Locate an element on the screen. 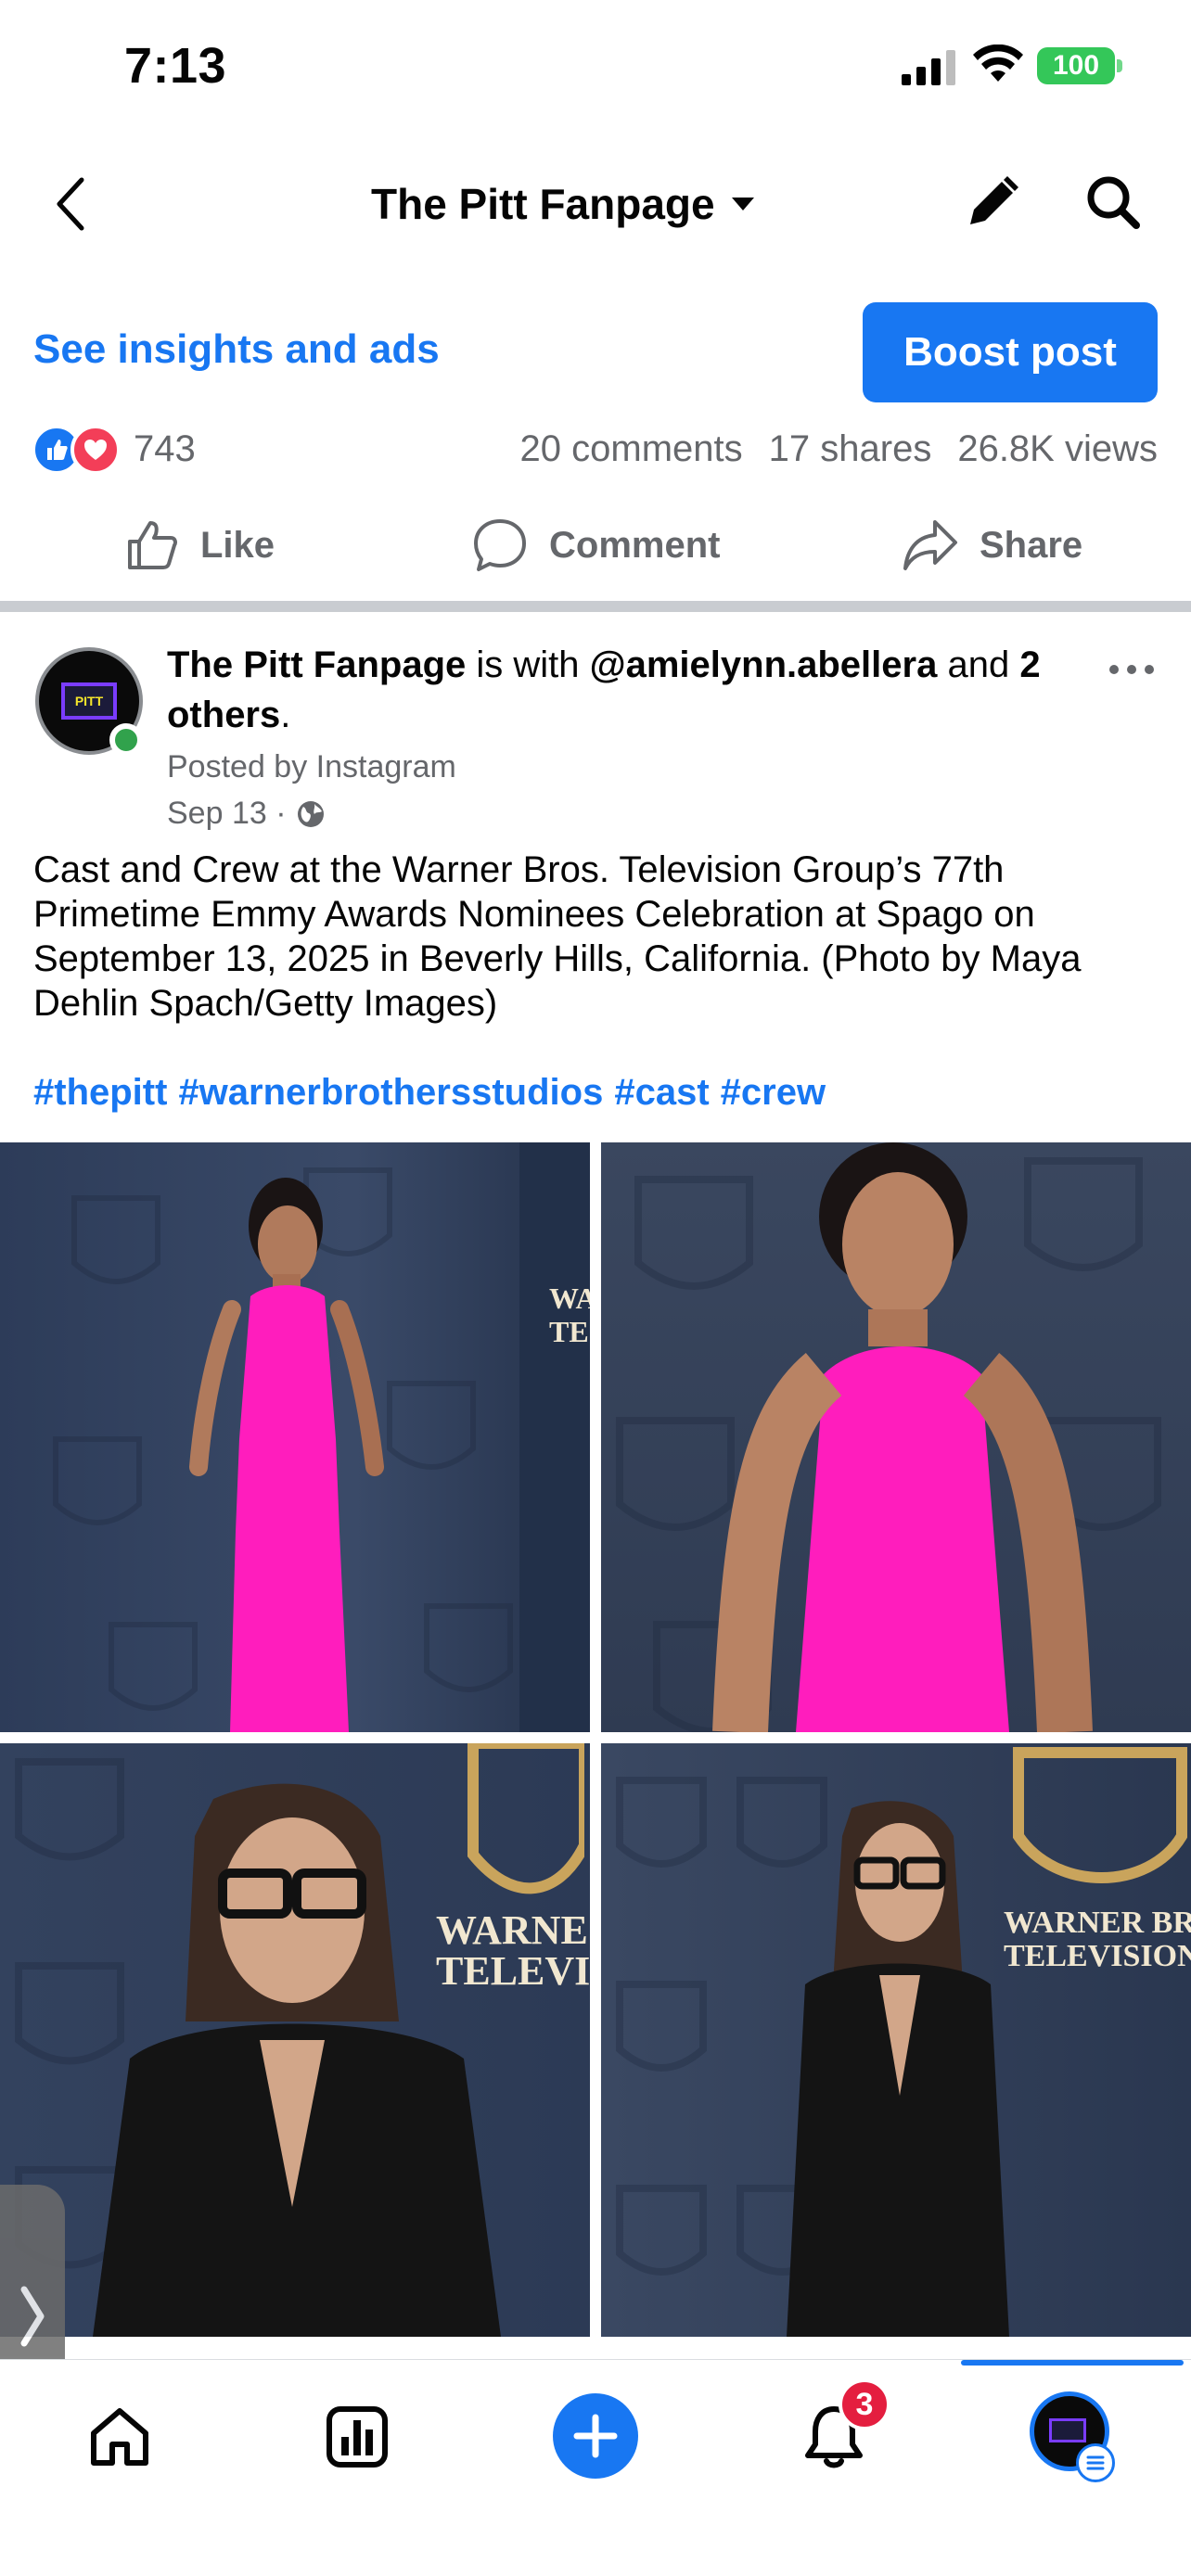 Image resolution: width=1191 pixels, height=2576 pixels. nav-home is located at coordinates (120, 2437).